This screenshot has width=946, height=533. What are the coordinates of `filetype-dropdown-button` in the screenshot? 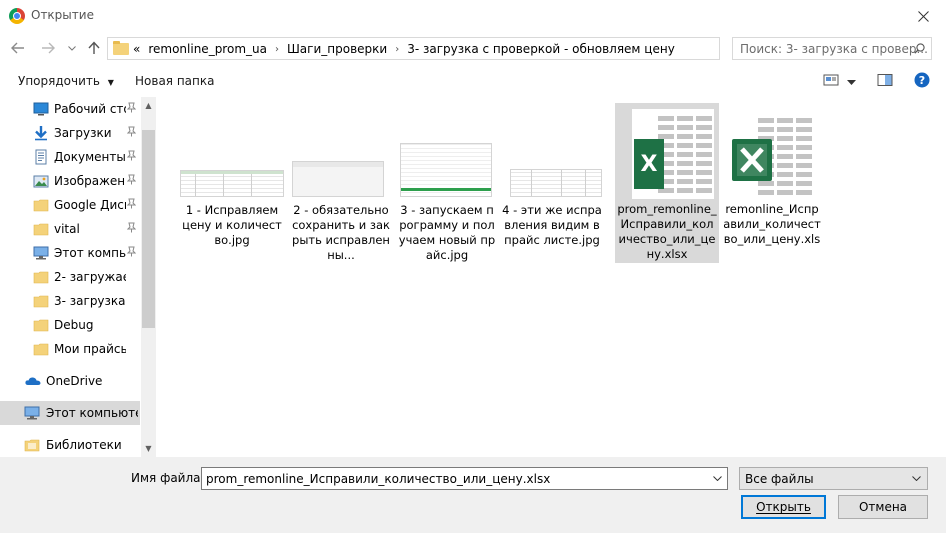 It's located at (916, 478).